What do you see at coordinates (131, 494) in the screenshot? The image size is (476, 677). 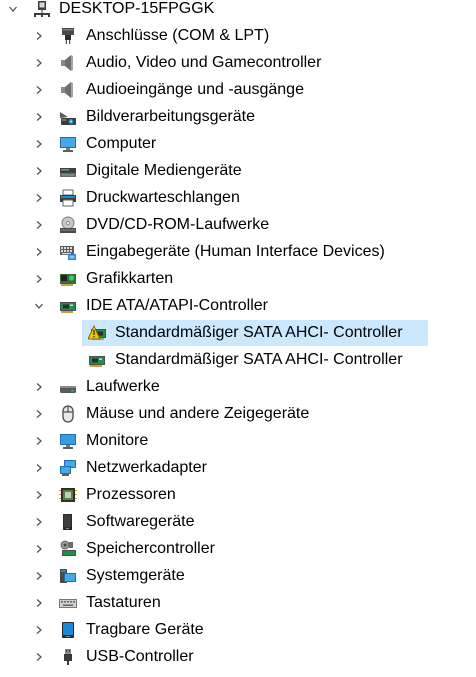 I see `tree-item-label: Prozessoren` at bounding box center [131, 494].